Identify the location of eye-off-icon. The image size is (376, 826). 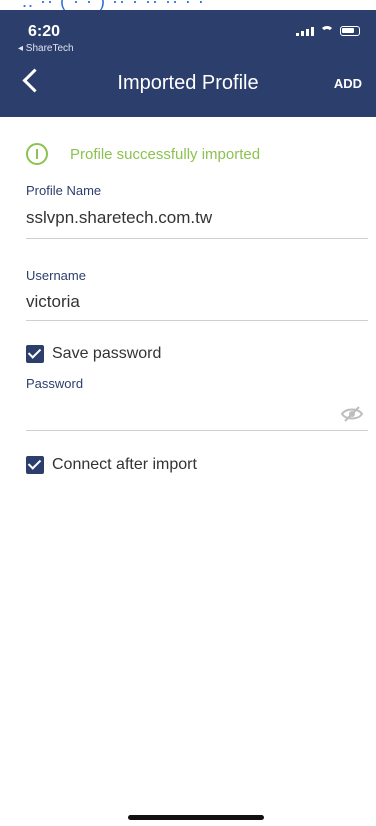
(352, 414).